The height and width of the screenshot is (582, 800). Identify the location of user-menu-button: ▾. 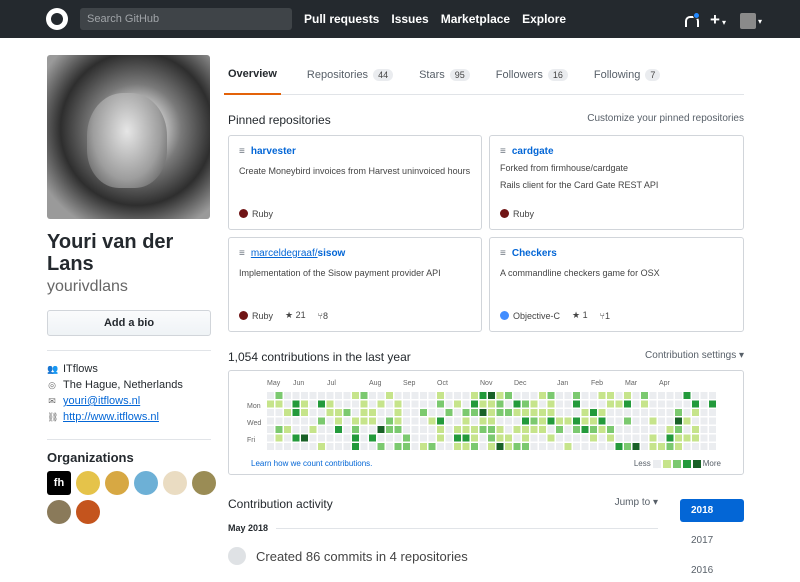
(750, 20).